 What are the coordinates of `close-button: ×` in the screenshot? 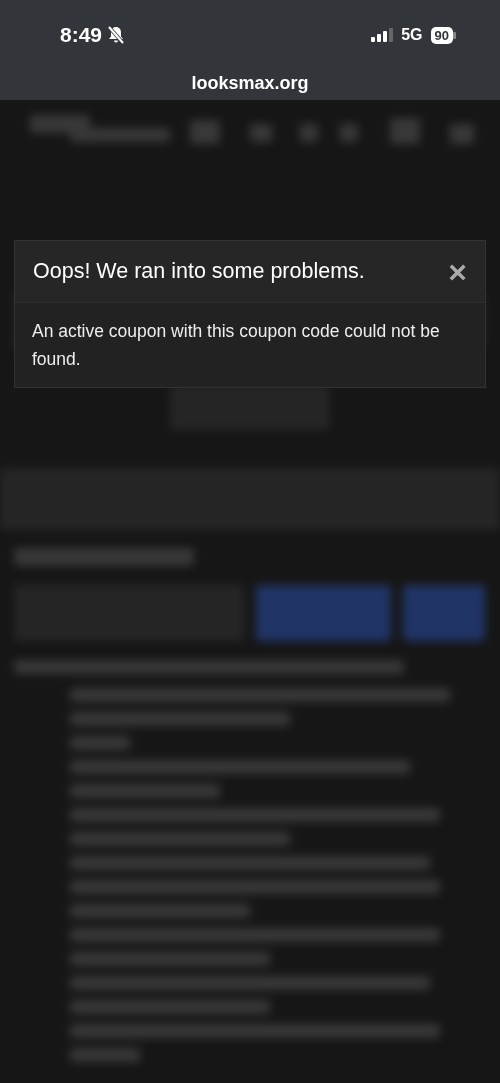 It's located at (457, 271).